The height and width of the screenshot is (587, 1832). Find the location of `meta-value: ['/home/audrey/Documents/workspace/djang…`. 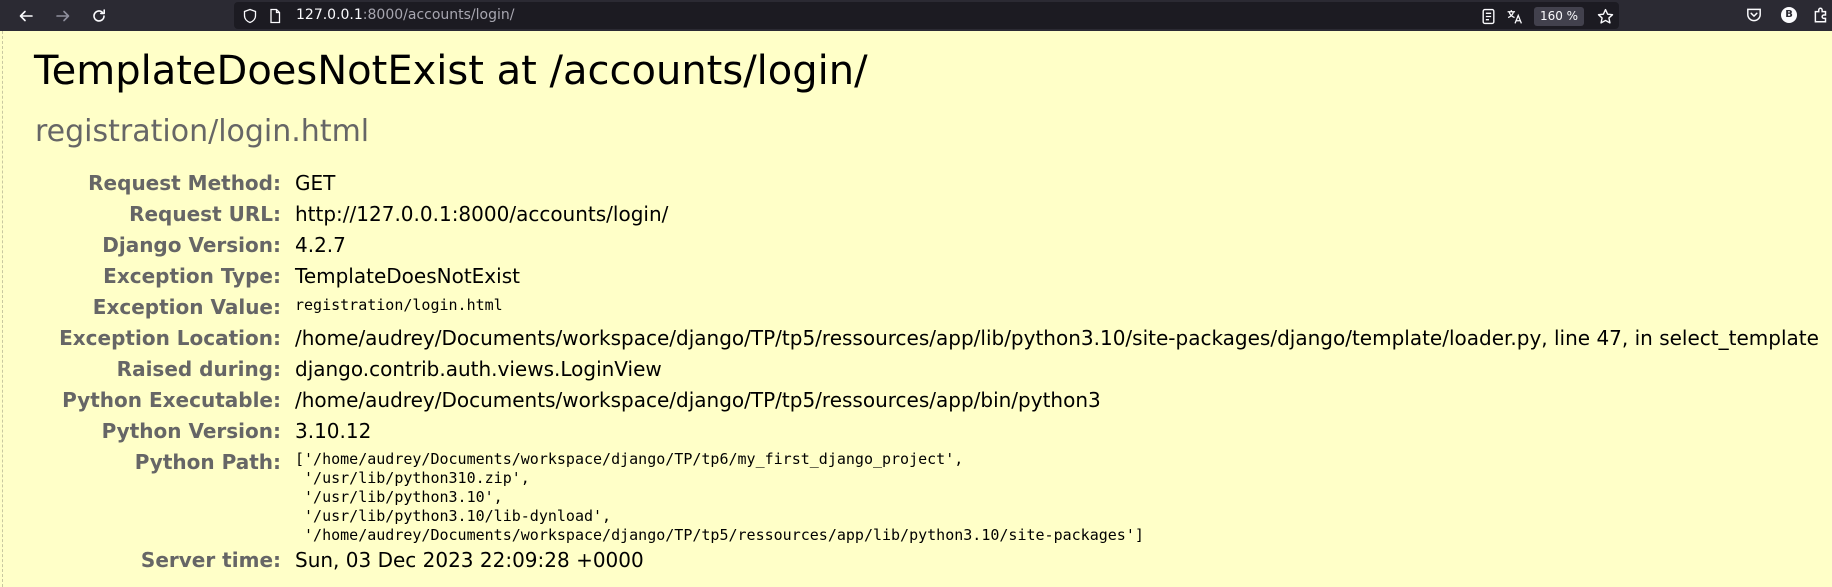

meta-value: ['/home/audrey/Documents/workspace/djang… is located at coordinates (719, 497).